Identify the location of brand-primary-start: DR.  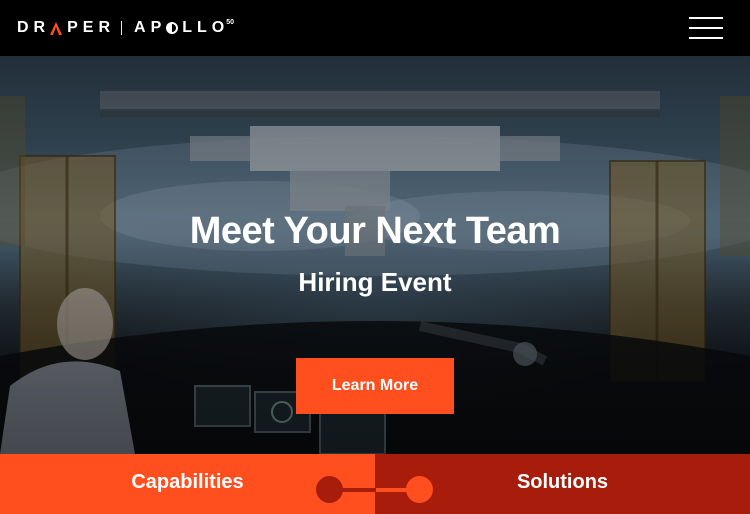
(34, 27).